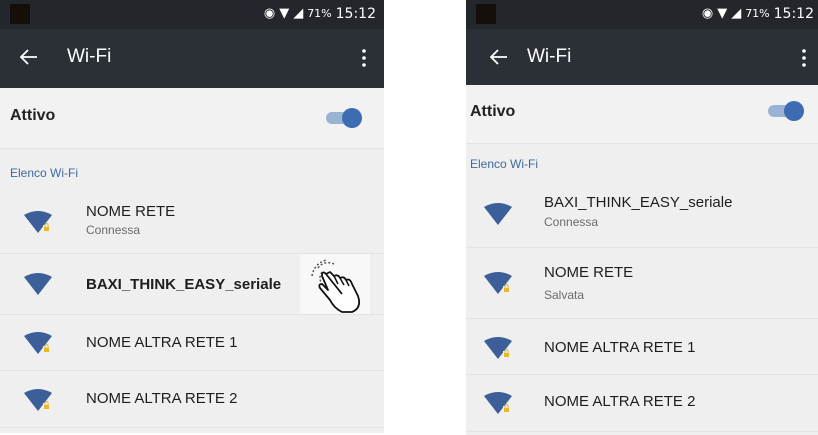 This screenshot has width=818, height=435. Describe the element at coordinates (564, 295) in the screenshot. I see `network-status: Salvata` at that location.